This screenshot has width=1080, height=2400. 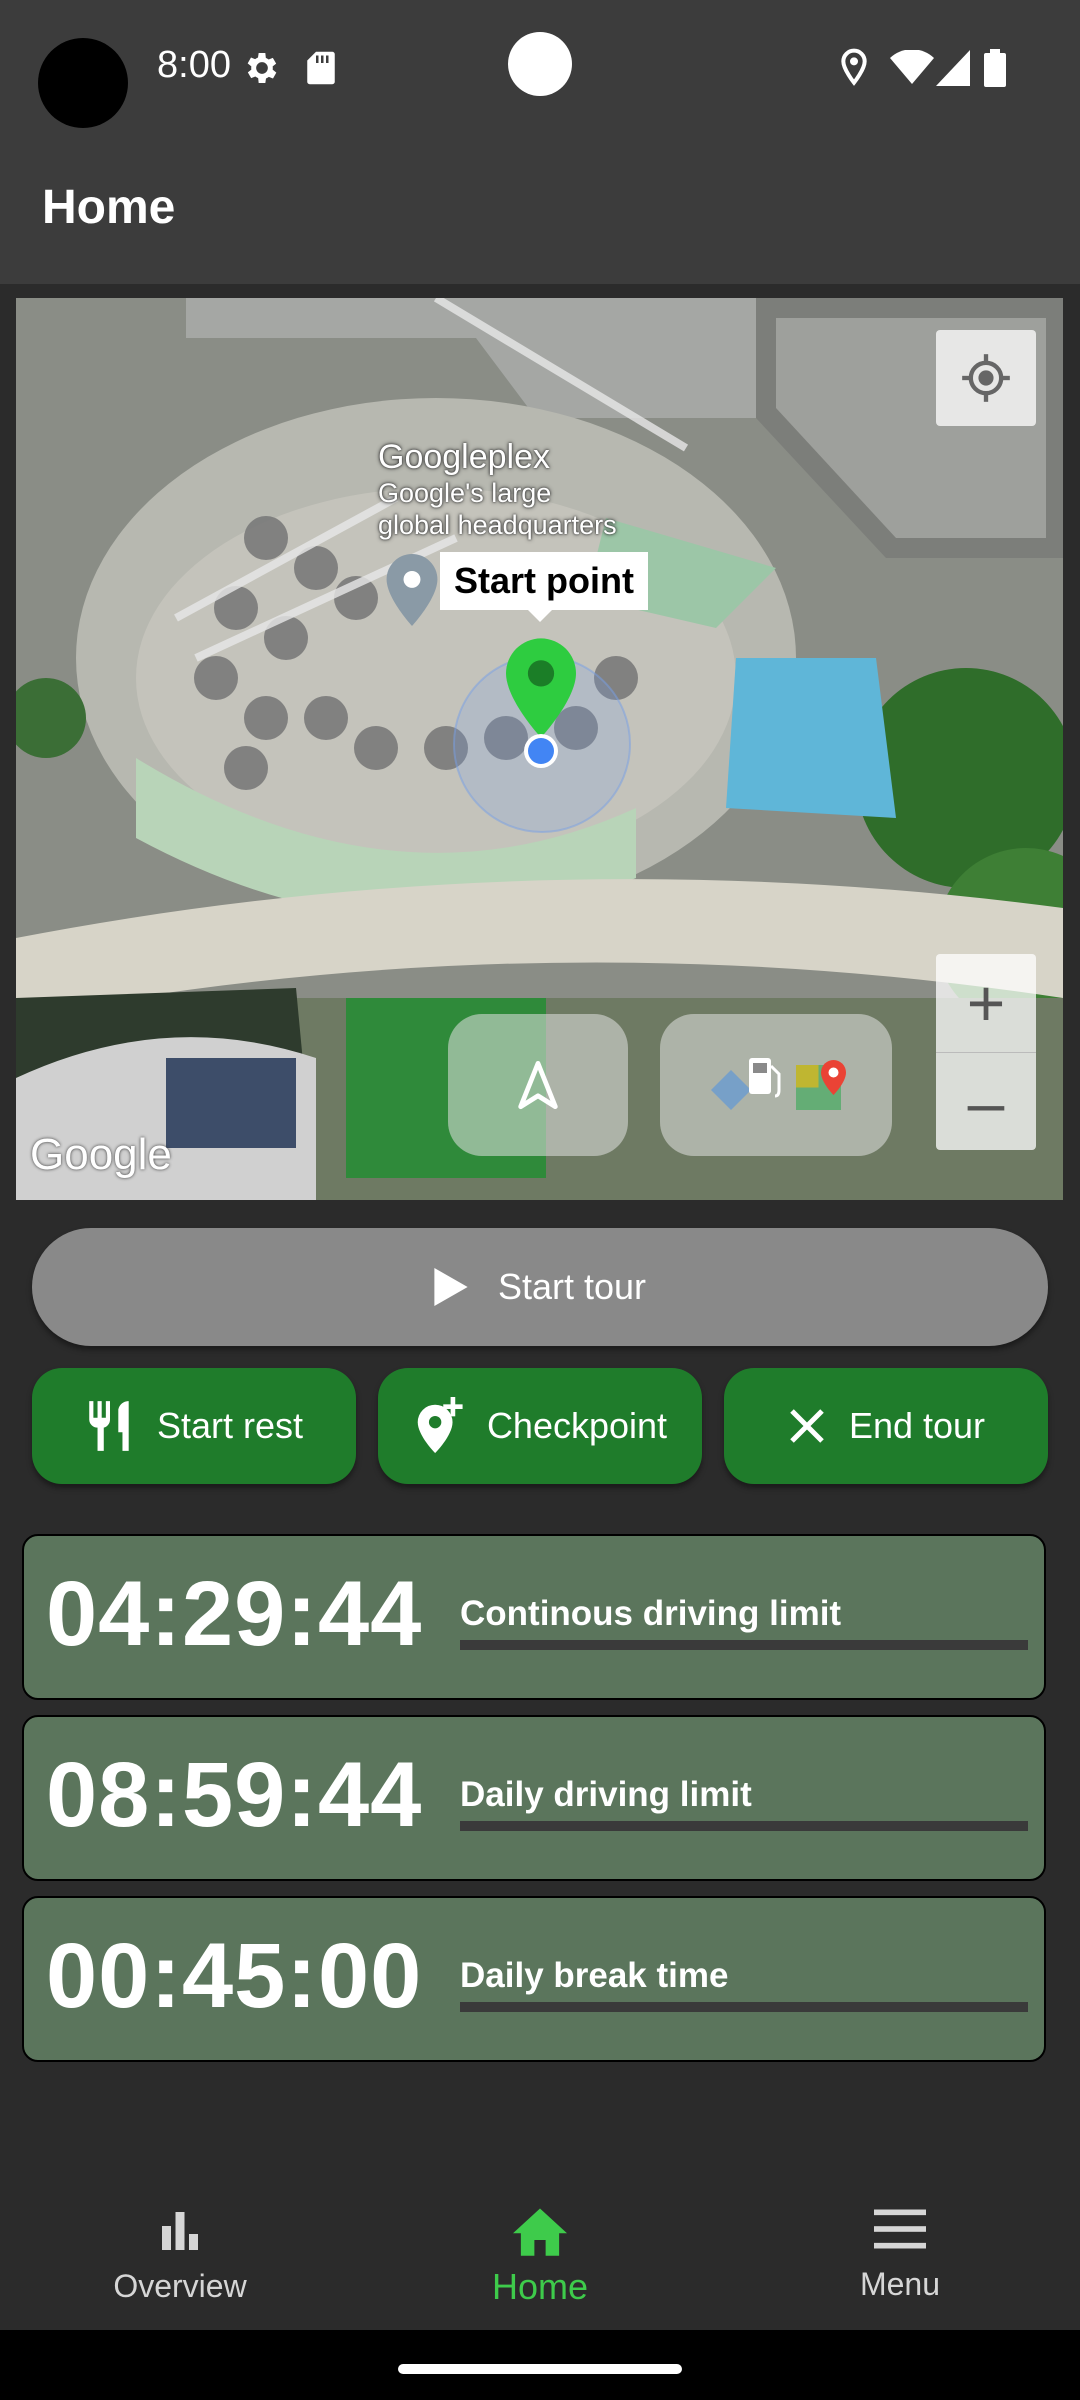 What do you see at coordinates (540, 2232) in the screenshot?
I see `home-icon` at bounding box center [540, 2232].